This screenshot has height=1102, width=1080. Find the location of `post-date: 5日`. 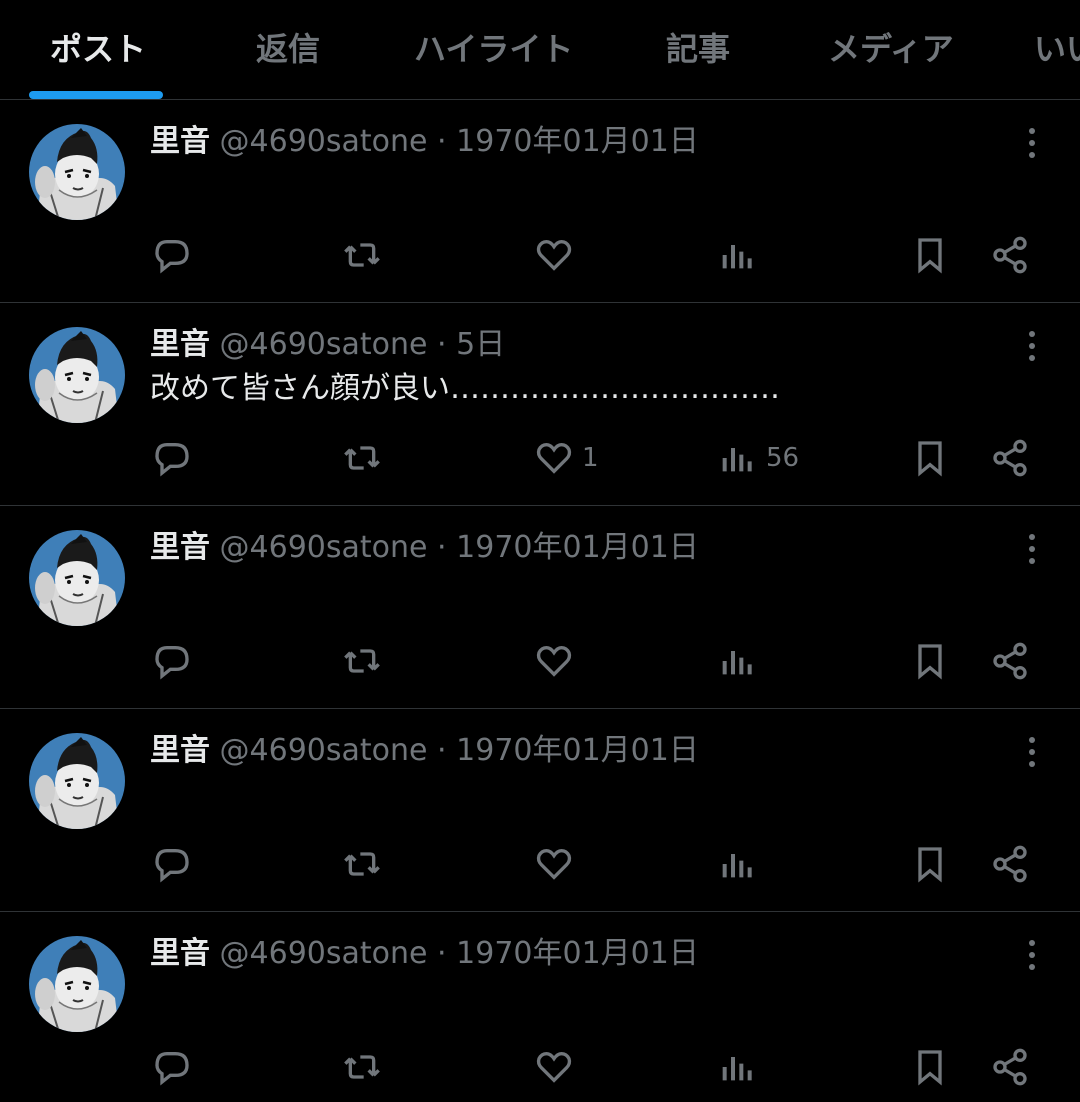

post-date: 5日 is located at coordinates (480, 344).